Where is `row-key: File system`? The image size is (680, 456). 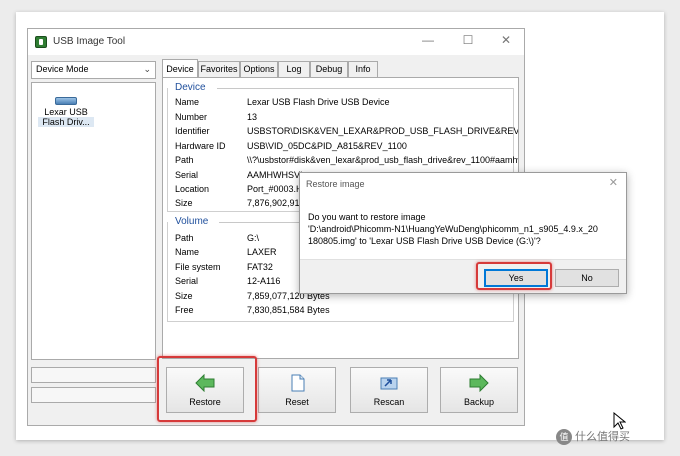 row-key: File system is located at coordinates (198, 267).